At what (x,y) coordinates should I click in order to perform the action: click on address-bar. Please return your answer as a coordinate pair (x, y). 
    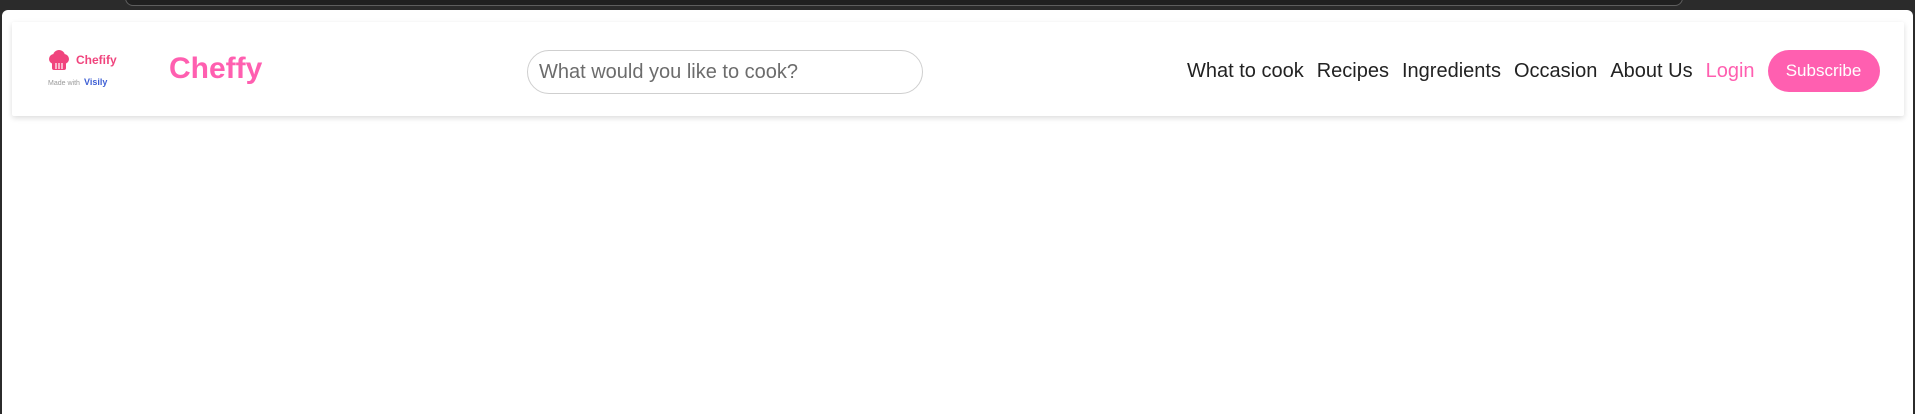
    Looking at the image, I should click on (904, 3).